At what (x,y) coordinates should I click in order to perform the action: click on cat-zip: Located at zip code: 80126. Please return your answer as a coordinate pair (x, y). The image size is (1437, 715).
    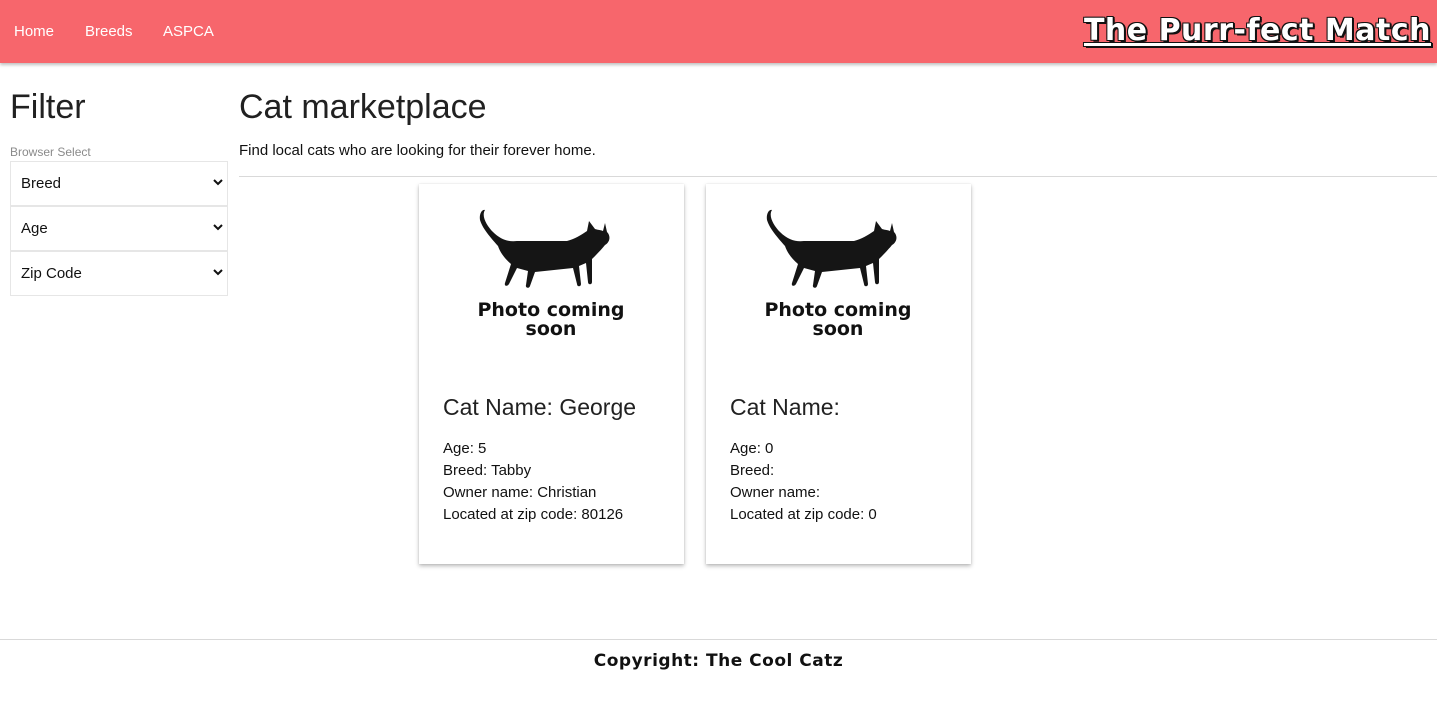
    Looking at the image, I should click on (533, 514).